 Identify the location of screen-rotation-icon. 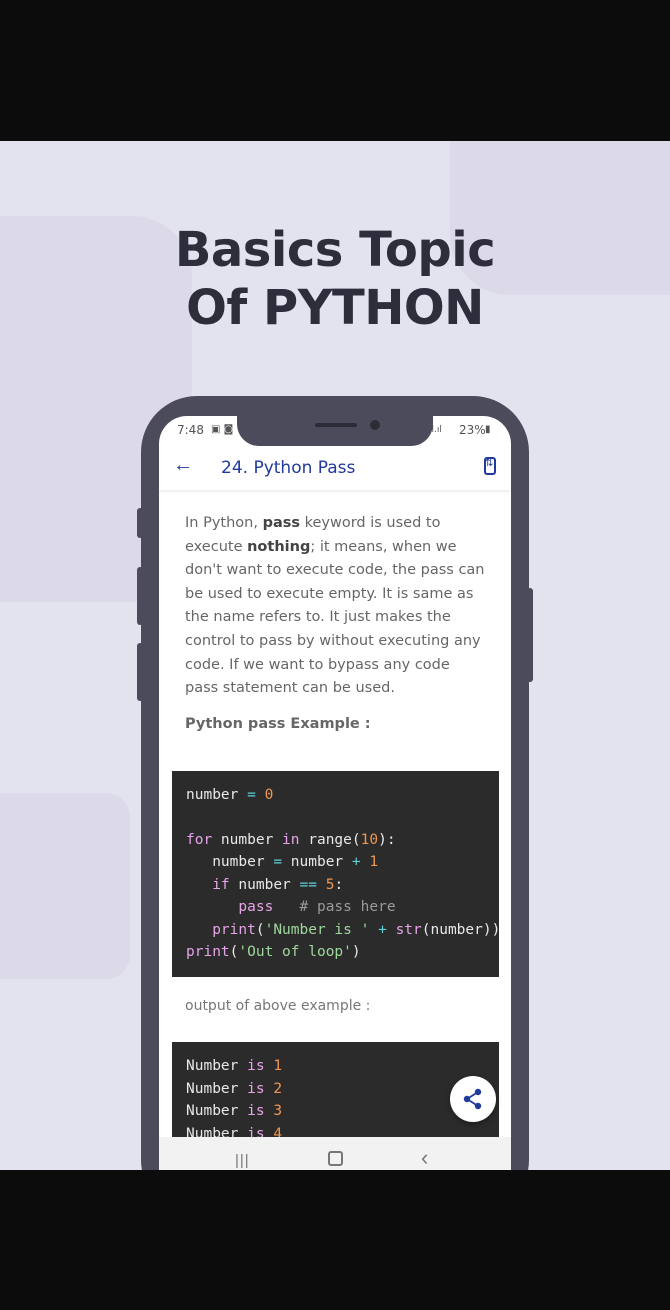
(490, 466).